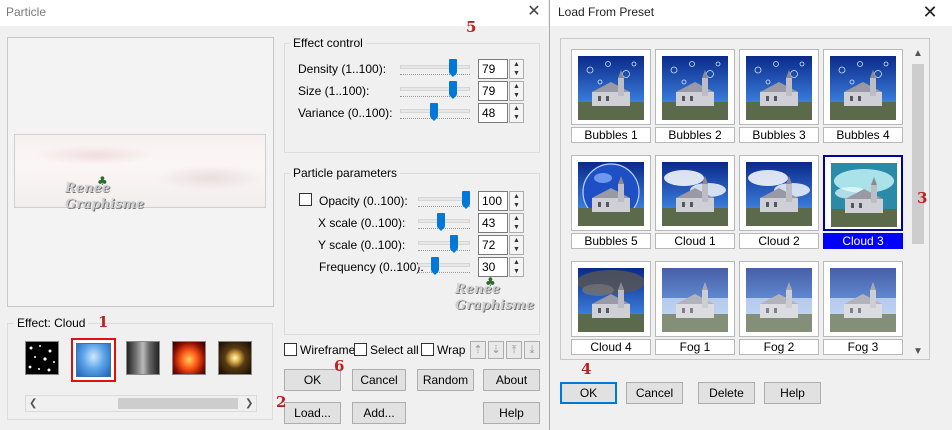 The height and width of the screenshot is (430, 952). I want to click on size-spinner: ▲ ▼, so click(516, 91).